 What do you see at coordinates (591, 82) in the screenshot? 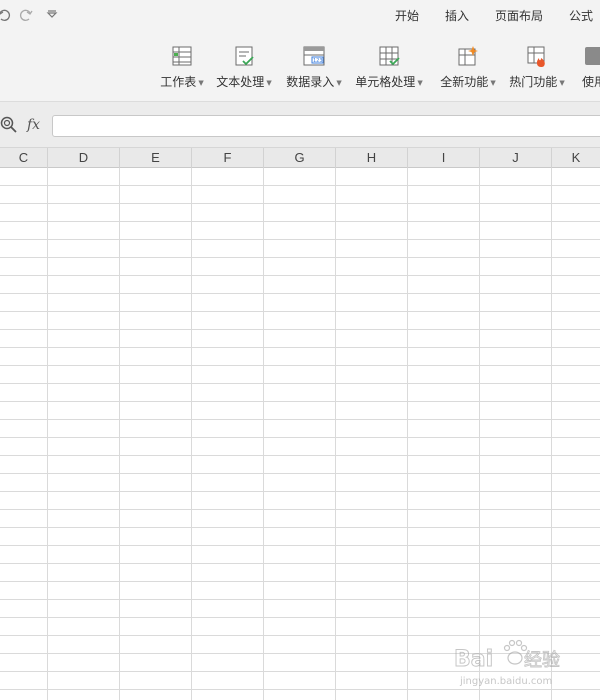
I see `usage-label: 使用` at bounding box center [591, 82].